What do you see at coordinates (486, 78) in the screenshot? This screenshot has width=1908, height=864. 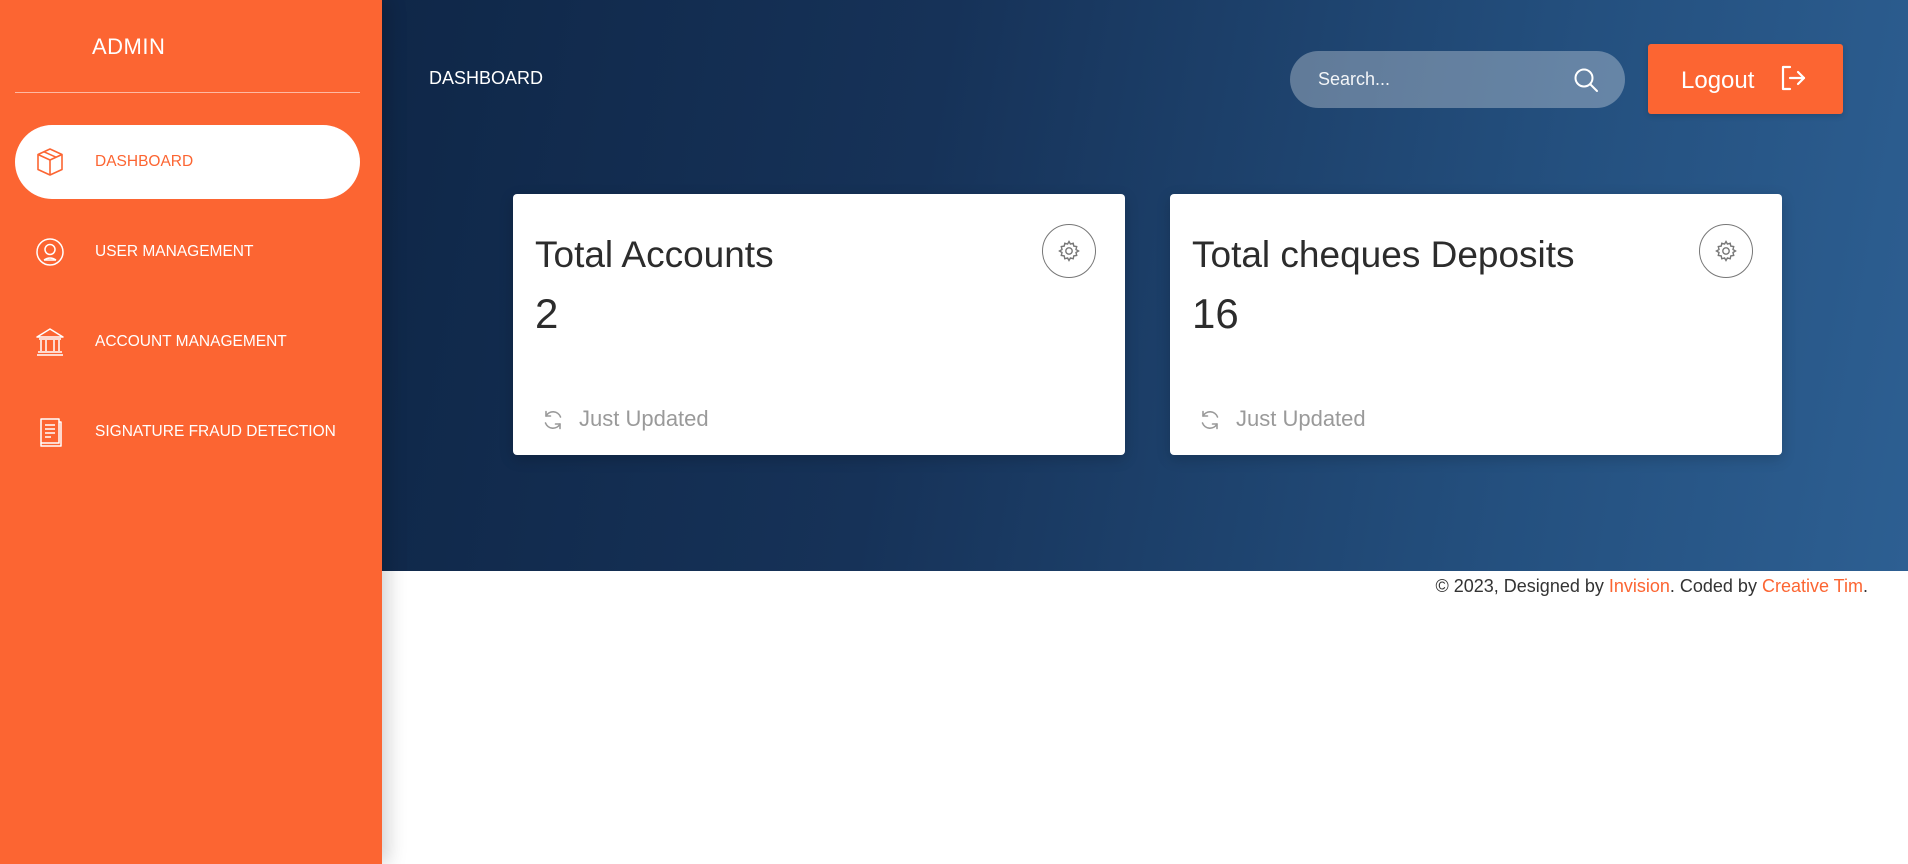 I see `page-title: DASHBOARD` at bounding box center [486, 78].